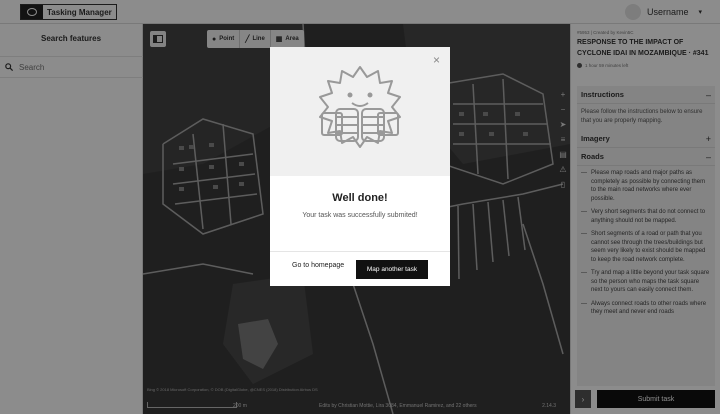  What do you see at coordinates (360, 215) in the screenshot?
I see `modal-message: Your task was successfully submited!` at bounding box center [360, 215].